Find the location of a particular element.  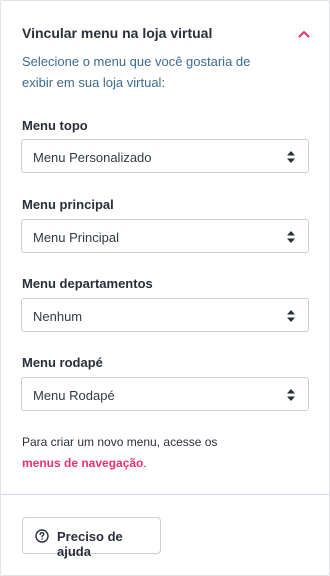

divider is located at coordinates (165, 494).